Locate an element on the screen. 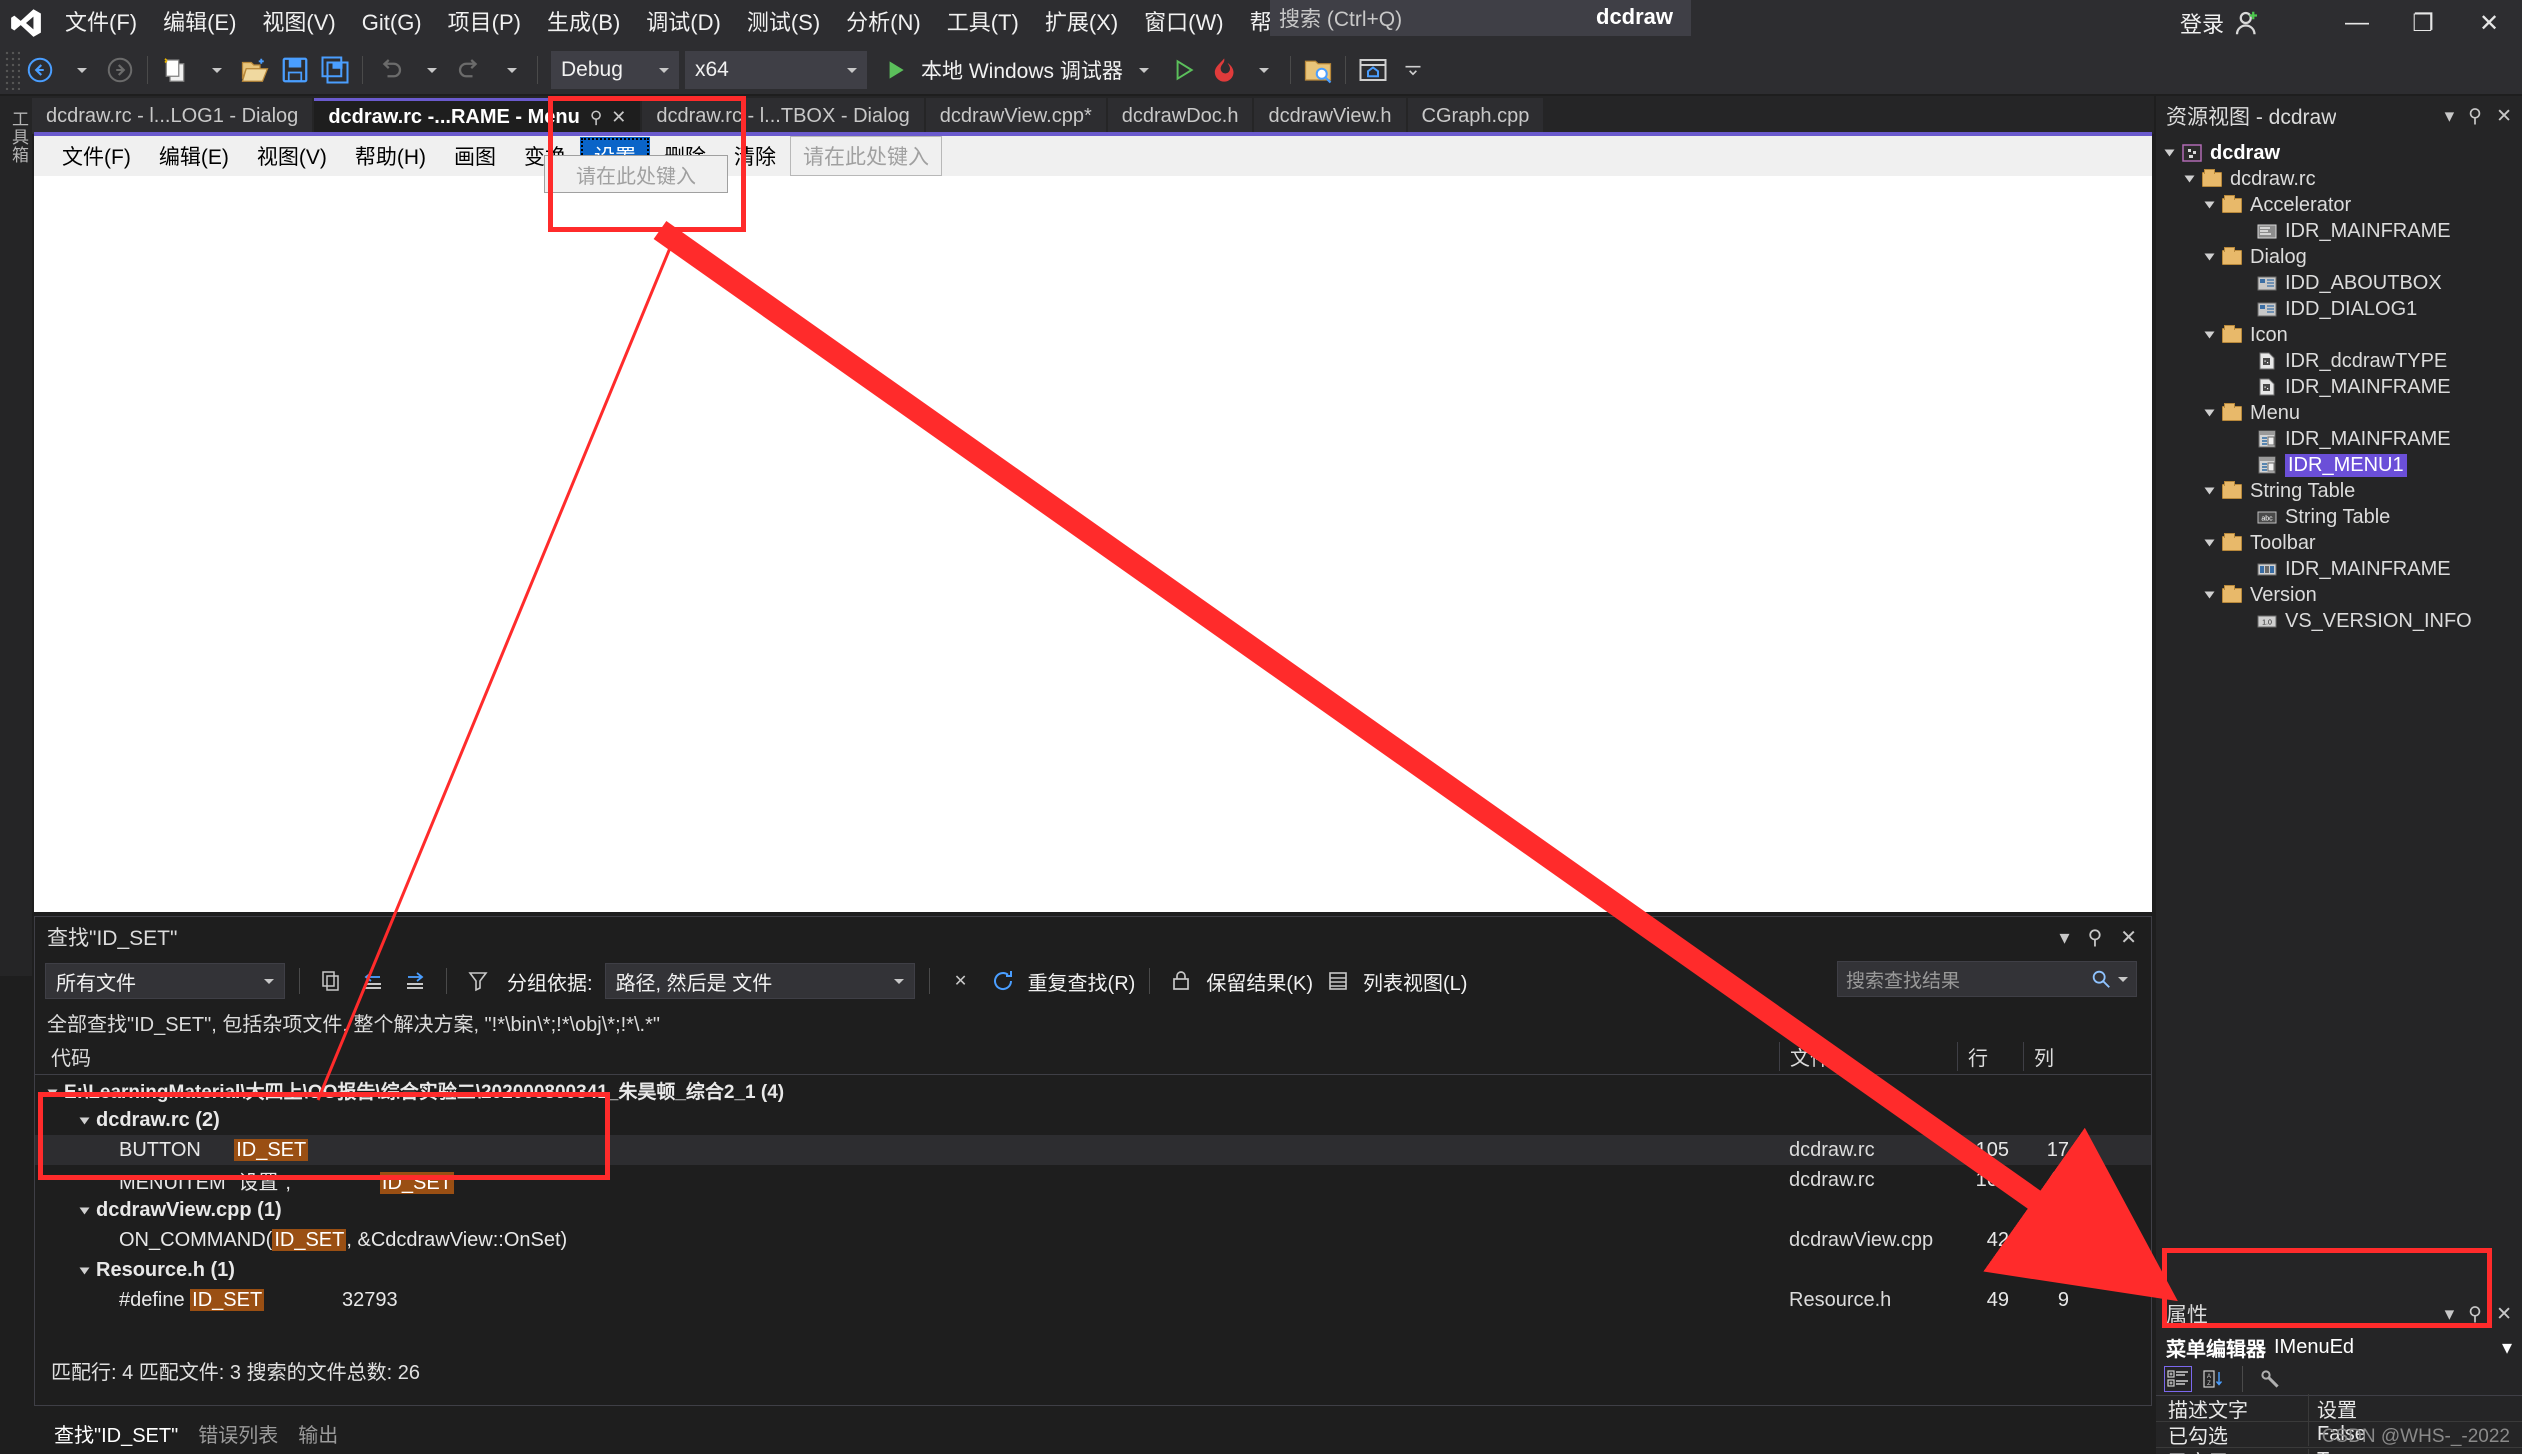  designer-menu-file: 文件(F) is located at coordinates (96, 156).